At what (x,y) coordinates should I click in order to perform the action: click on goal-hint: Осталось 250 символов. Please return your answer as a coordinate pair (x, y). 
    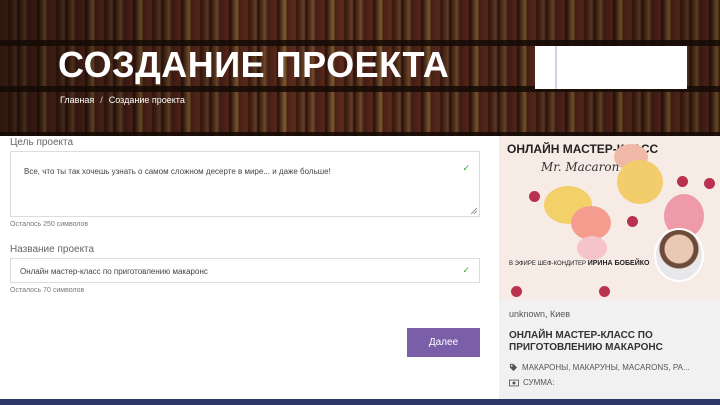
    Looking at the image, I should click on (49, 224).